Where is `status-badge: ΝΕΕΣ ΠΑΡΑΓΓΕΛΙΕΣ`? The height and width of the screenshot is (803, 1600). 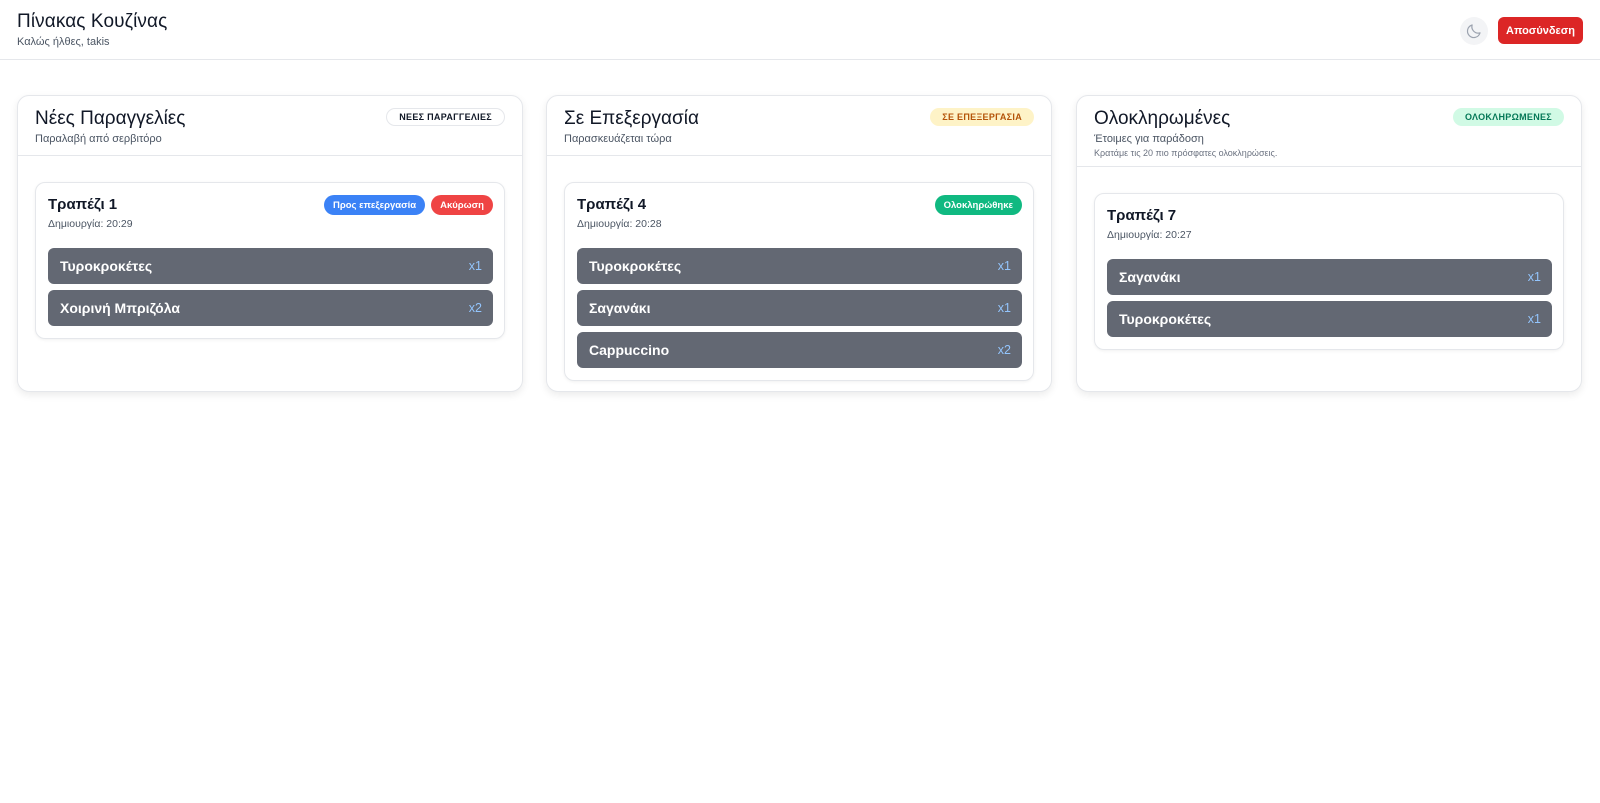 status-badge: ΝΕΕΣ ΠΑΡΑΓΓΕΛΙΕΣ is located at coordinates (445, 117).